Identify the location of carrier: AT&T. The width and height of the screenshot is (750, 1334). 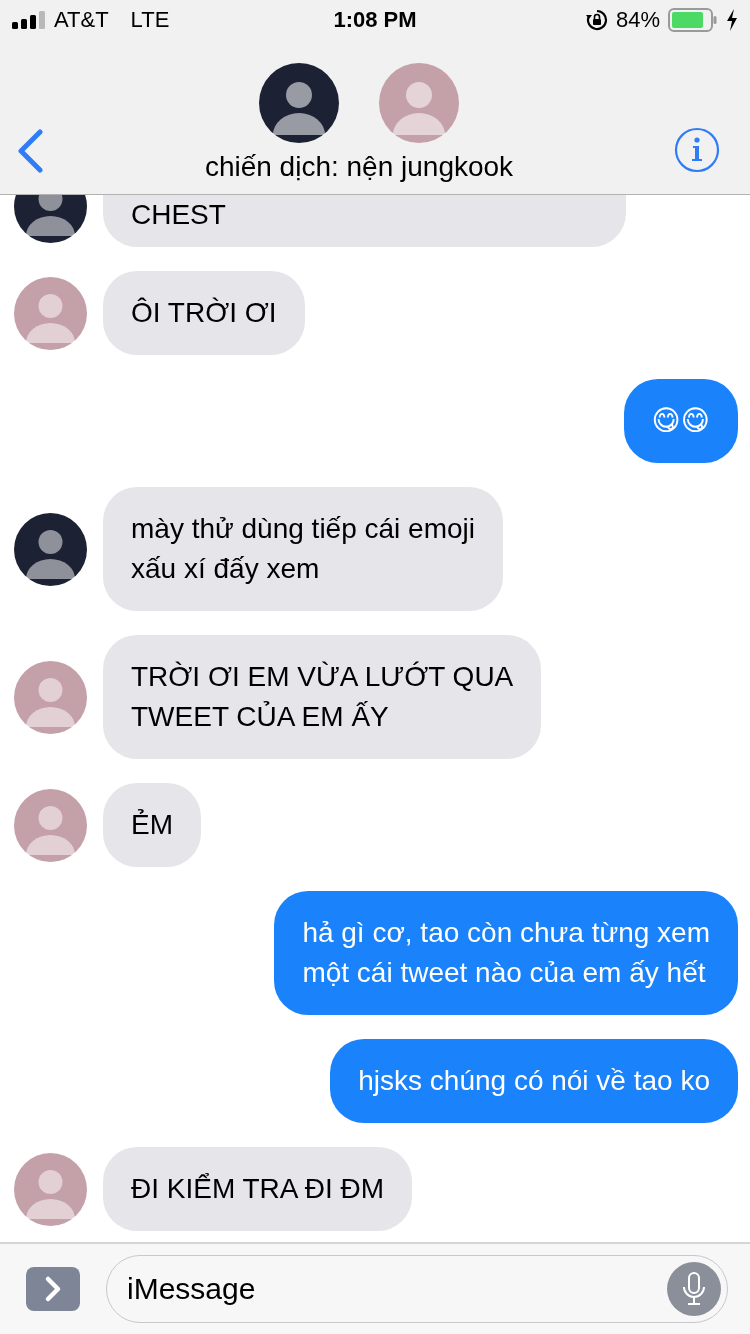
(81, 20).